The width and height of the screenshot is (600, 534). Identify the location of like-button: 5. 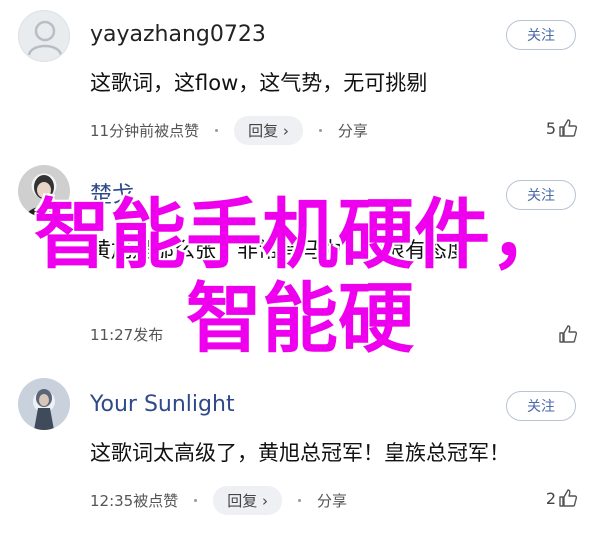
(562, 128).